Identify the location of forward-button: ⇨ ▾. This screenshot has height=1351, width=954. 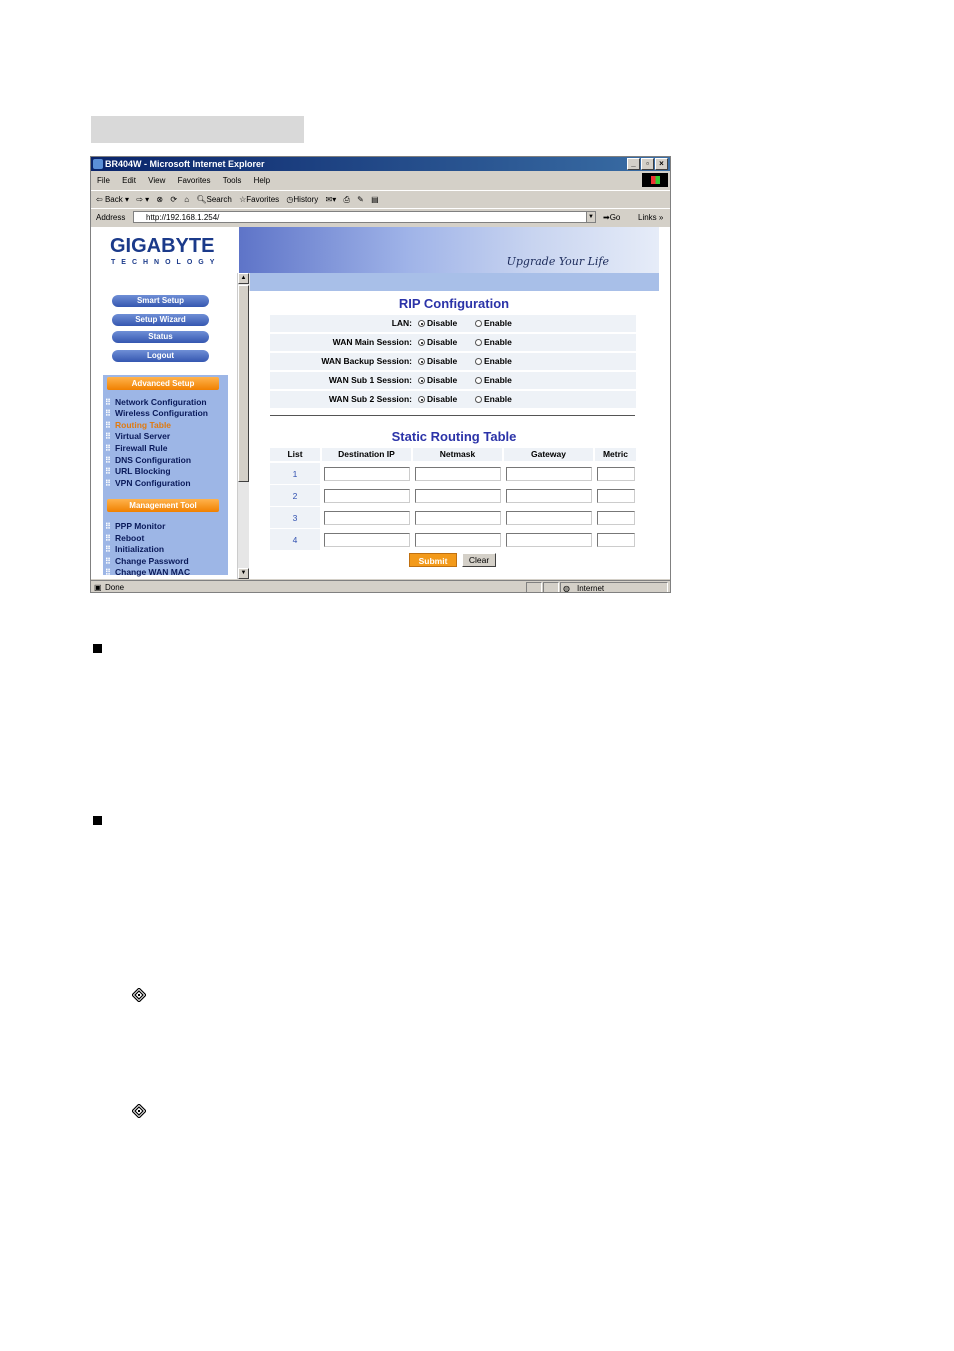
(142, 199).